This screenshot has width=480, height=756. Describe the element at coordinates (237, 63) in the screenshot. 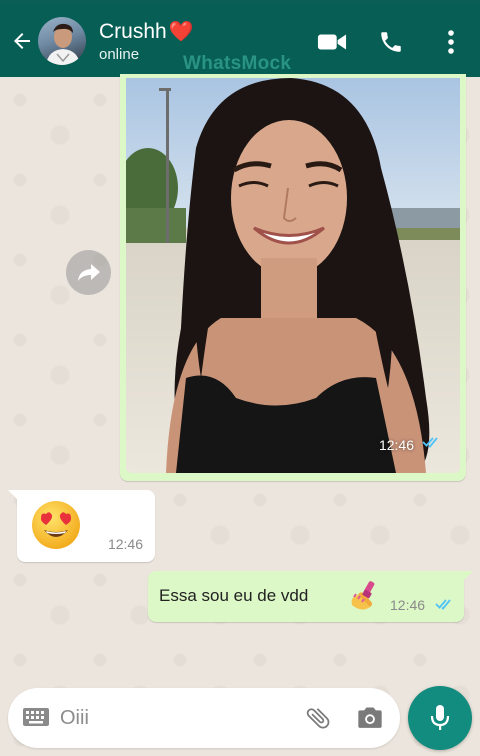

I see `watermark: WhatsMock` at that location.